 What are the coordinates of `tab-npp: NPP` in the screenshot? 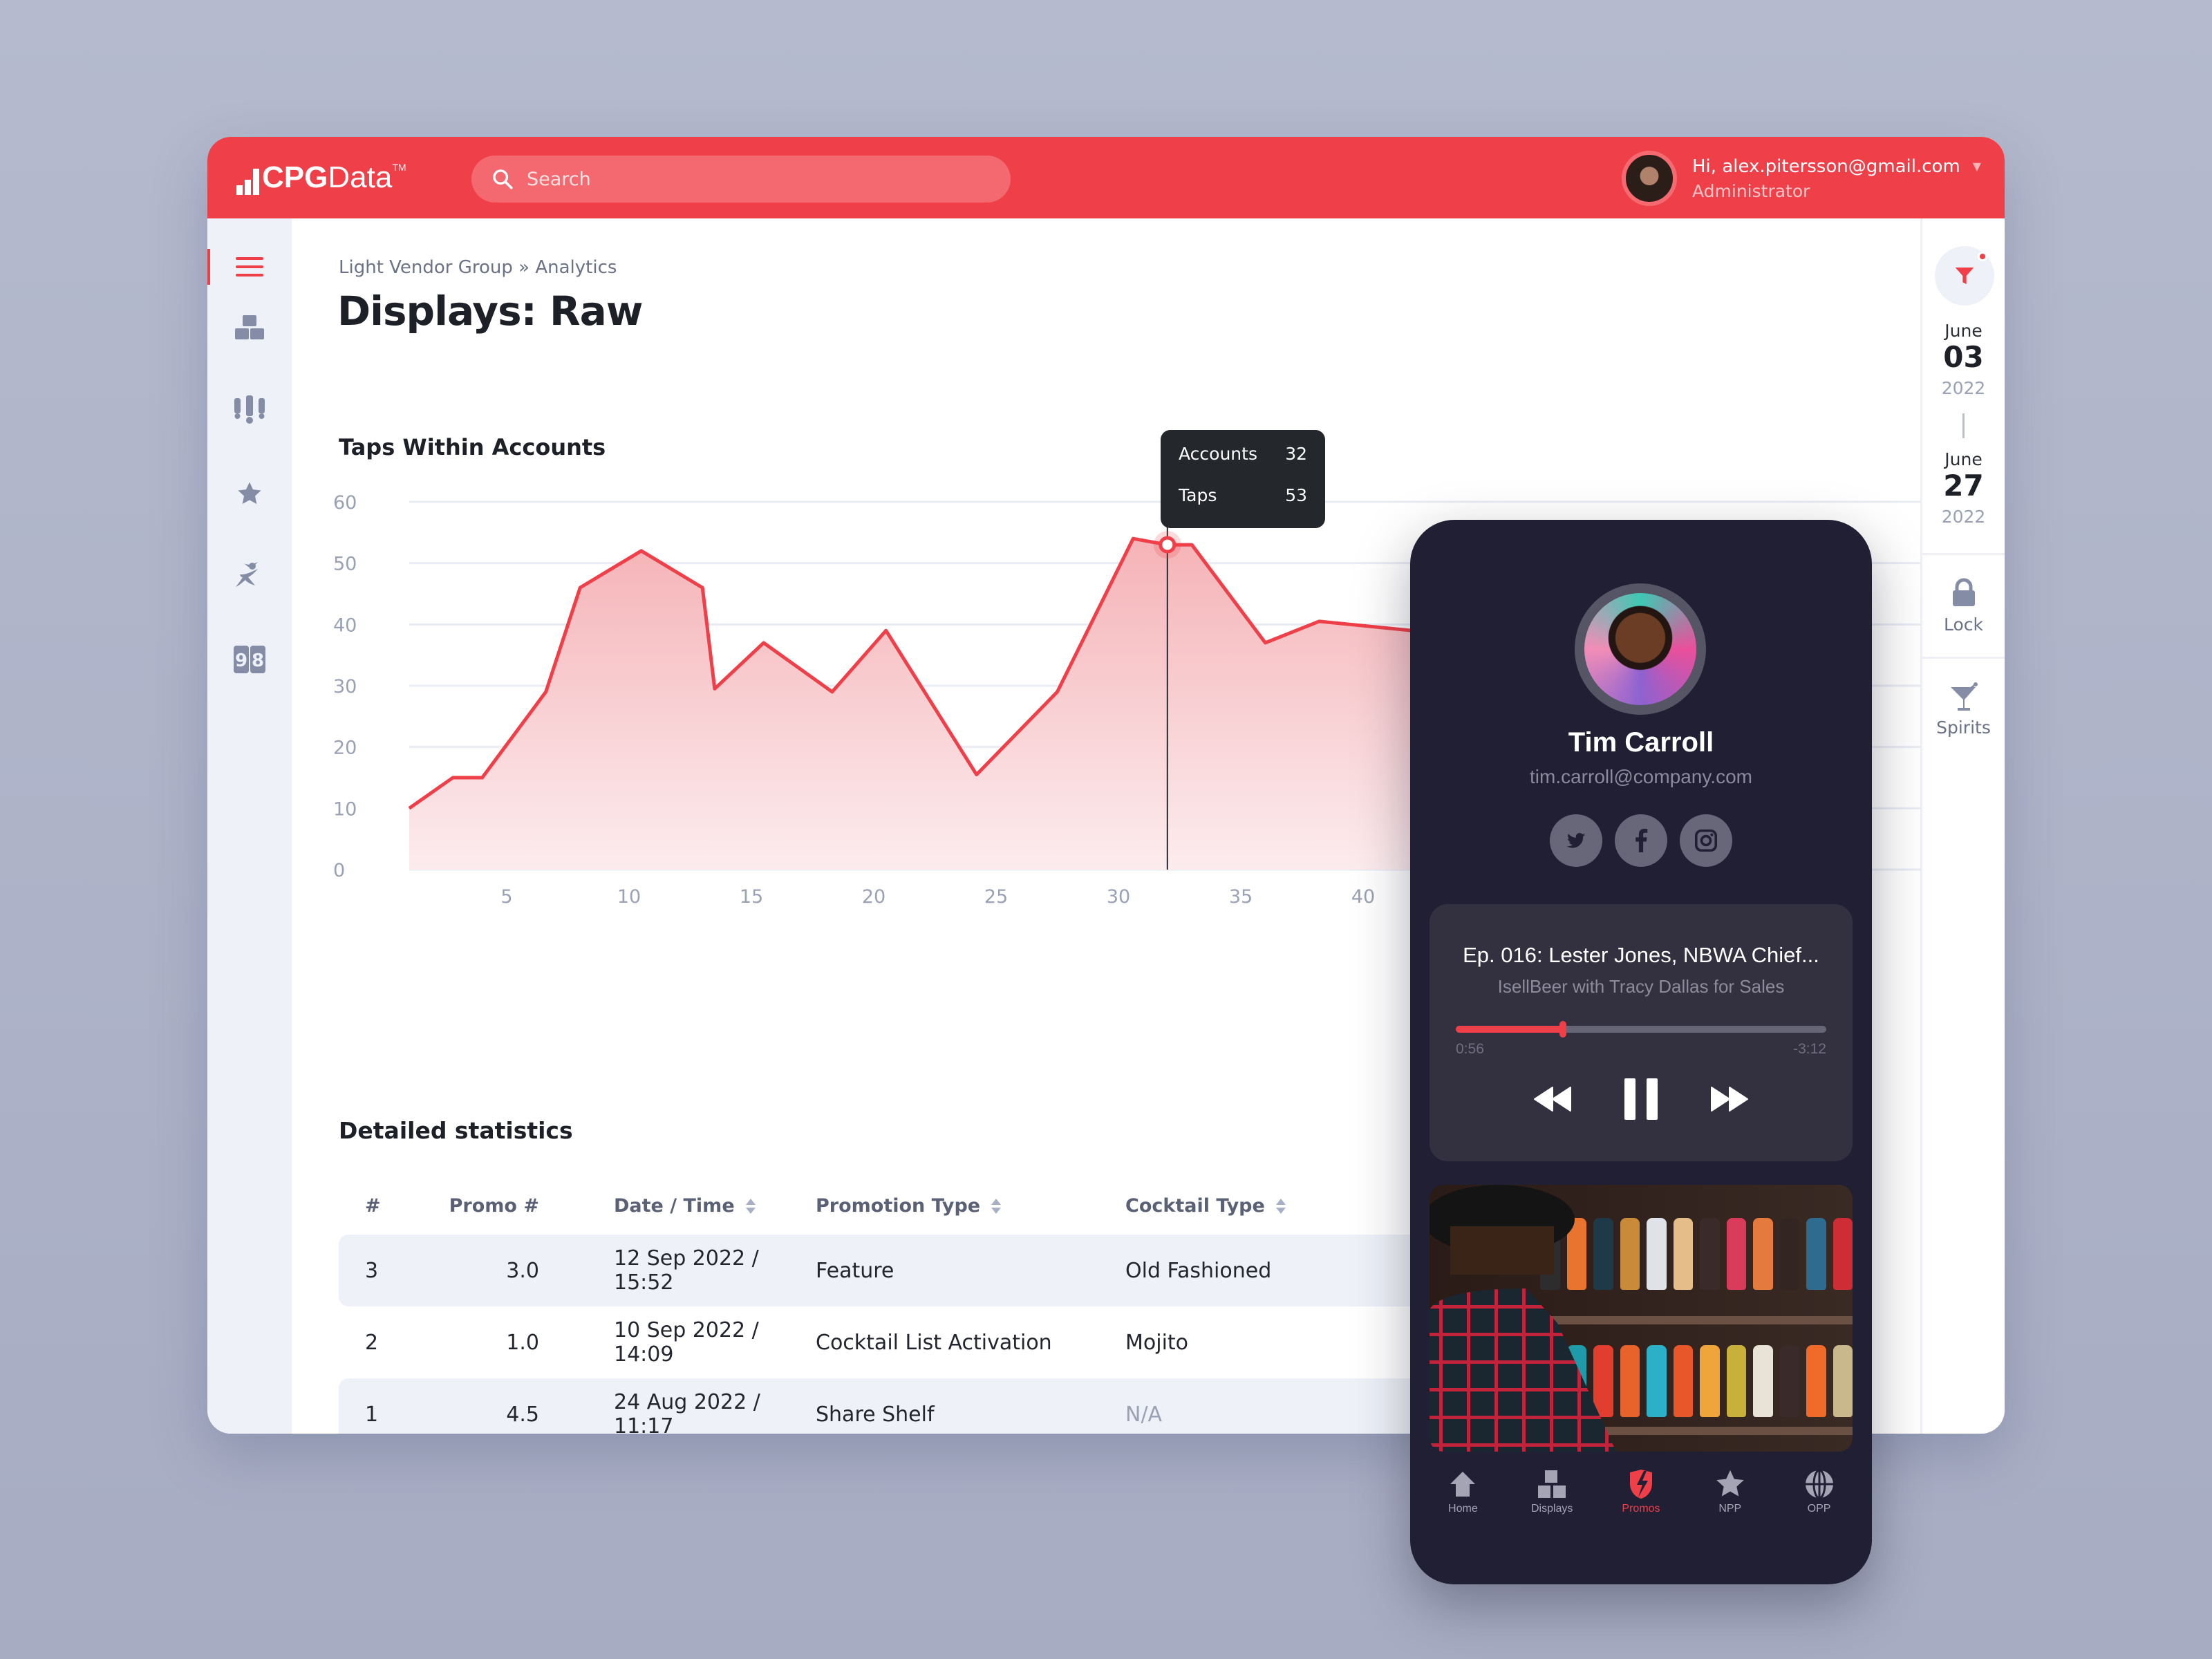 It's located at (1730, 1497).